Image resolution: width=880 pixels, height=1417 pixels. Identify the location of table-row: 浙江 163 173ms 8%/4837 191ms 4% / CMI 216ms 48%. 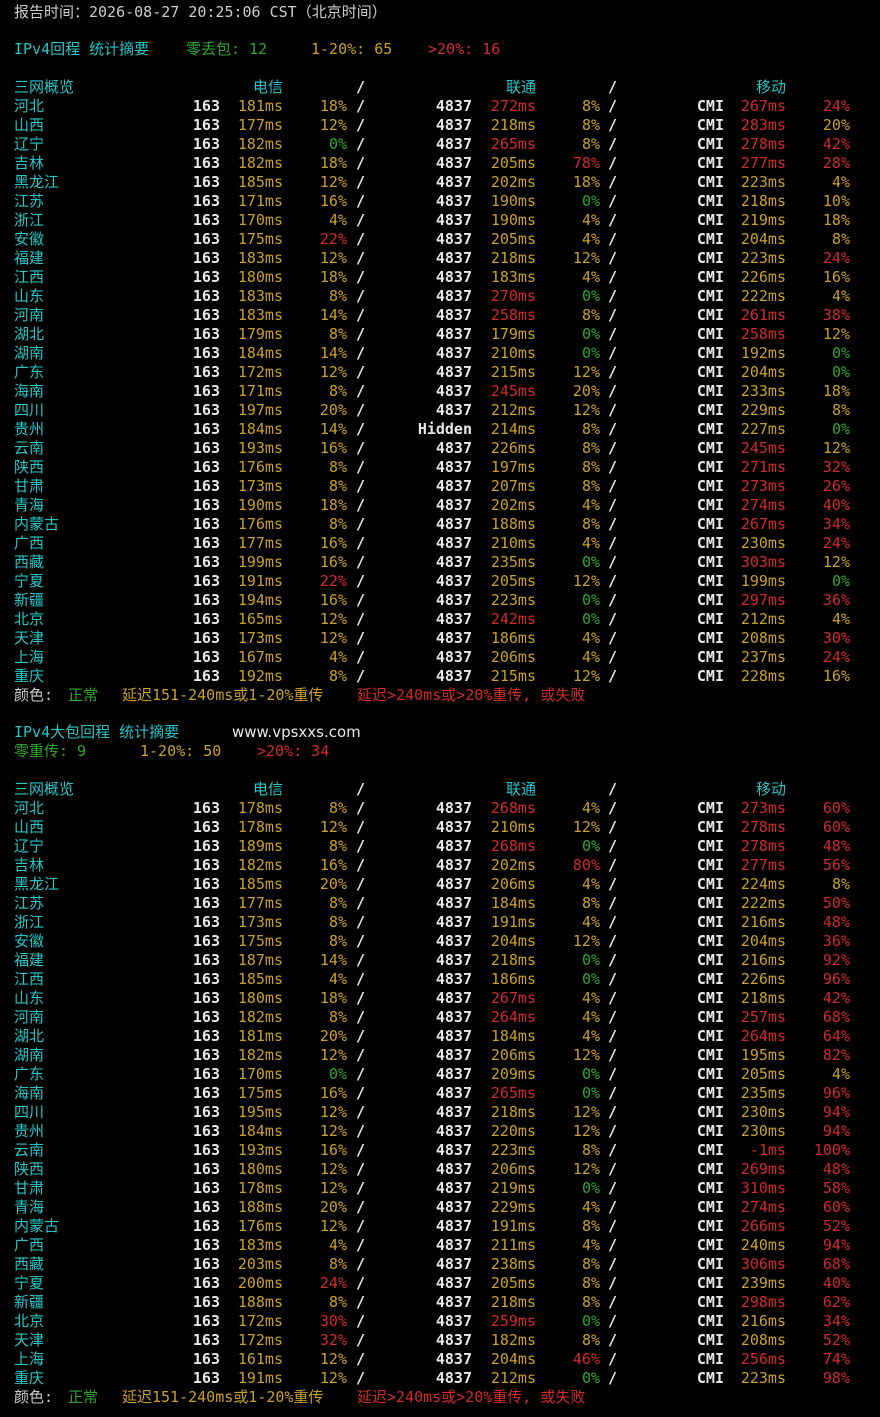
(440, 922).